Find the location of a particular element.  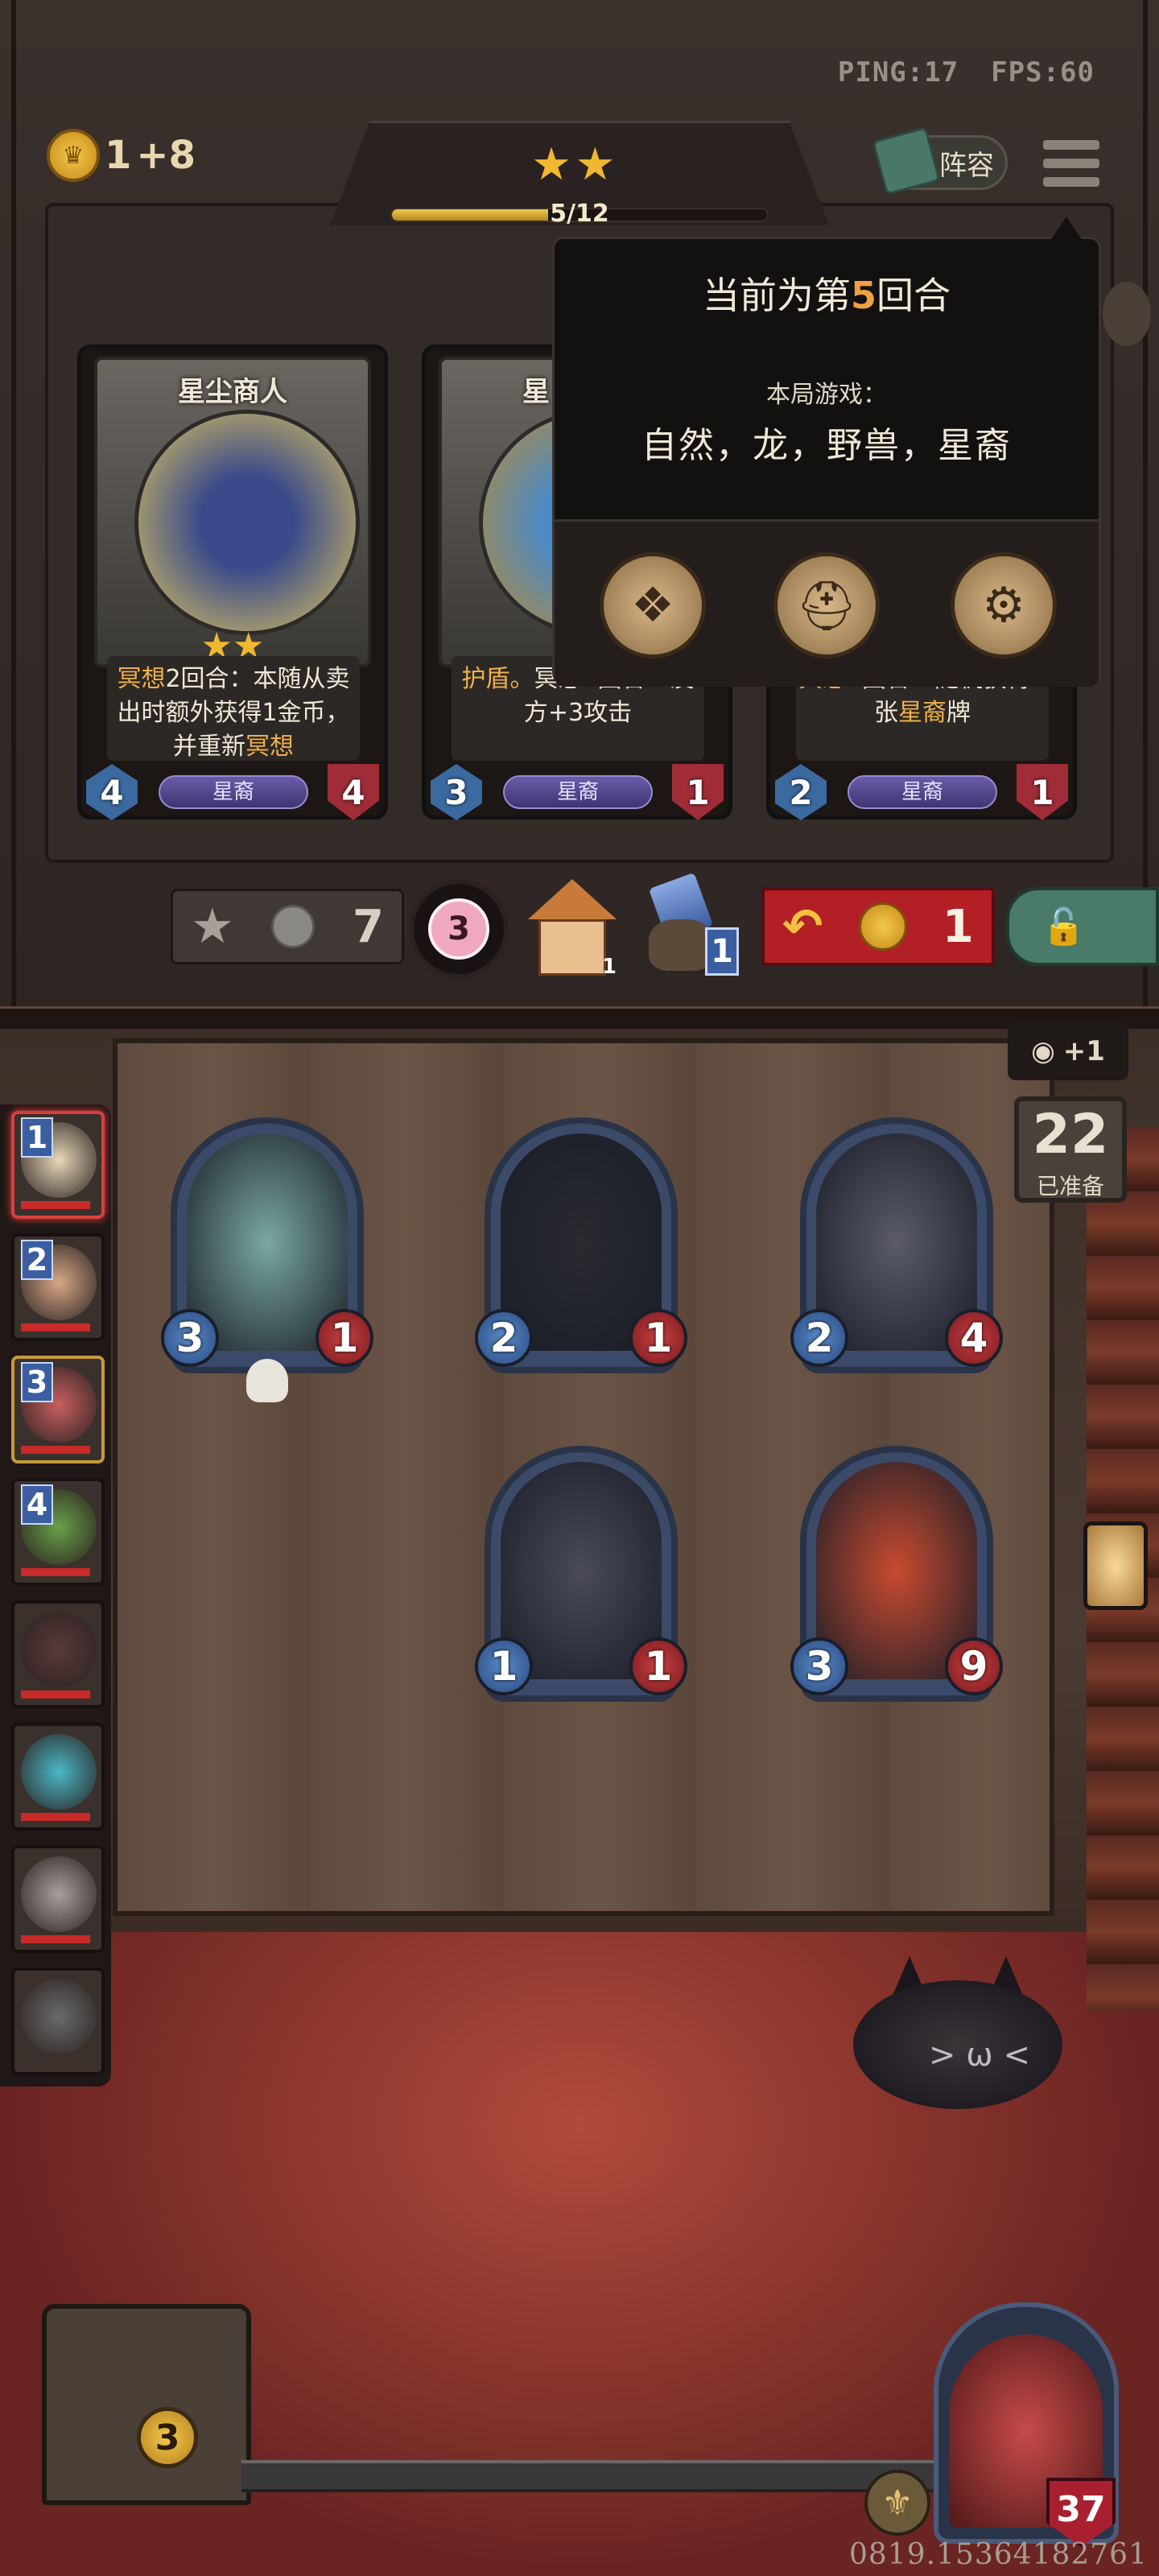

deathrattle-skull-icon is located at coordinates (267, 1380).